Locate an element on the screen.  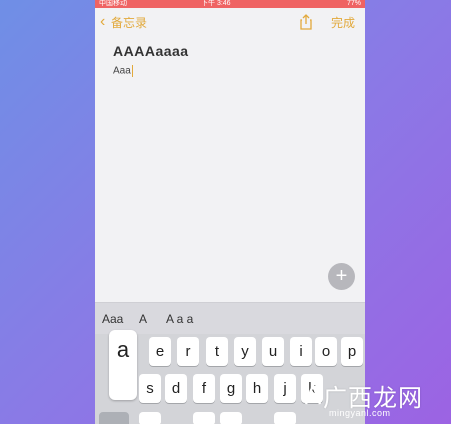
key-s: s is located at coordinates (150, 388).